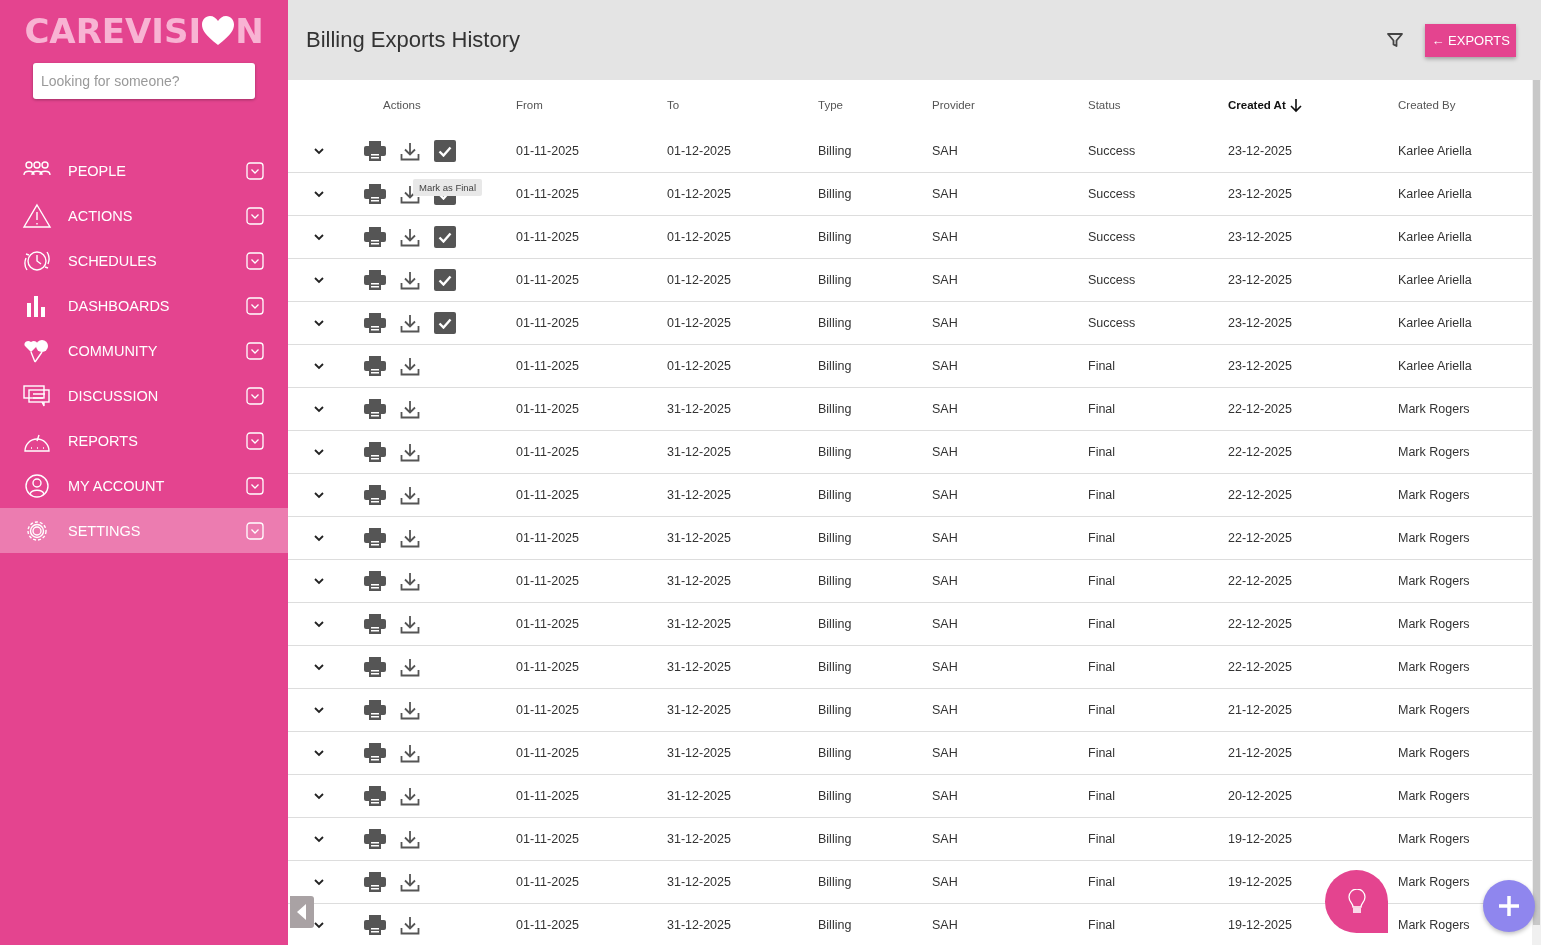 This screenshot has width=1541, height=945. I want to click on column-header: From, so click(529, 105).